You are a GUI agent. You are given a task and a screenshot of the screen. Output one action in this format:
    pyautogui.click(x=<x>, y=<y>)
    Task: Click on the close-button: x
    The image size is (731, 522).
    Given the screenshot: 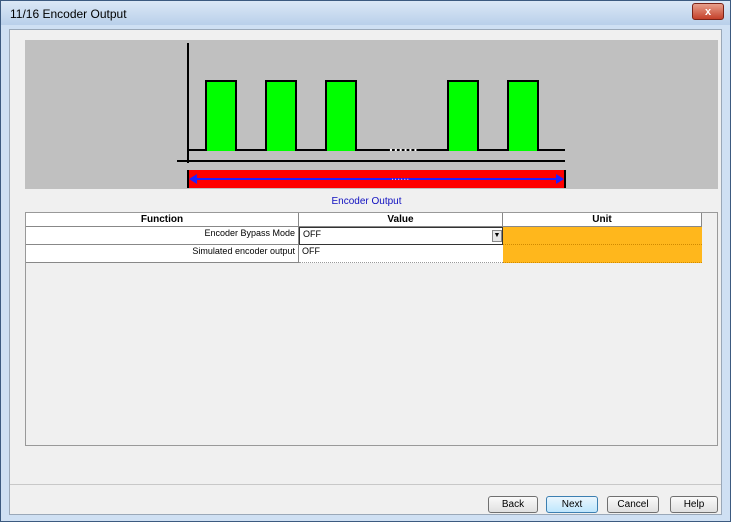 What is the action you would take?
    pyautogui.click(x=708, y=11)
    